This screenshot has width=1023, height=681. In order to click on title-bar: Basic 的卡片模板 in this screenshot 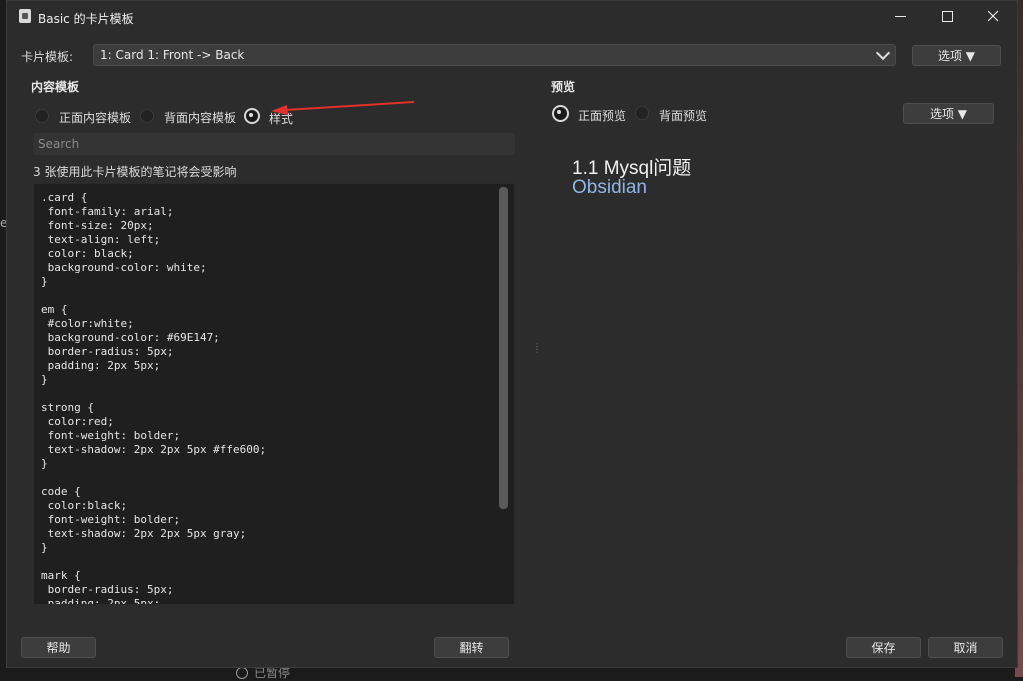, I will do `click(512, 17)`.